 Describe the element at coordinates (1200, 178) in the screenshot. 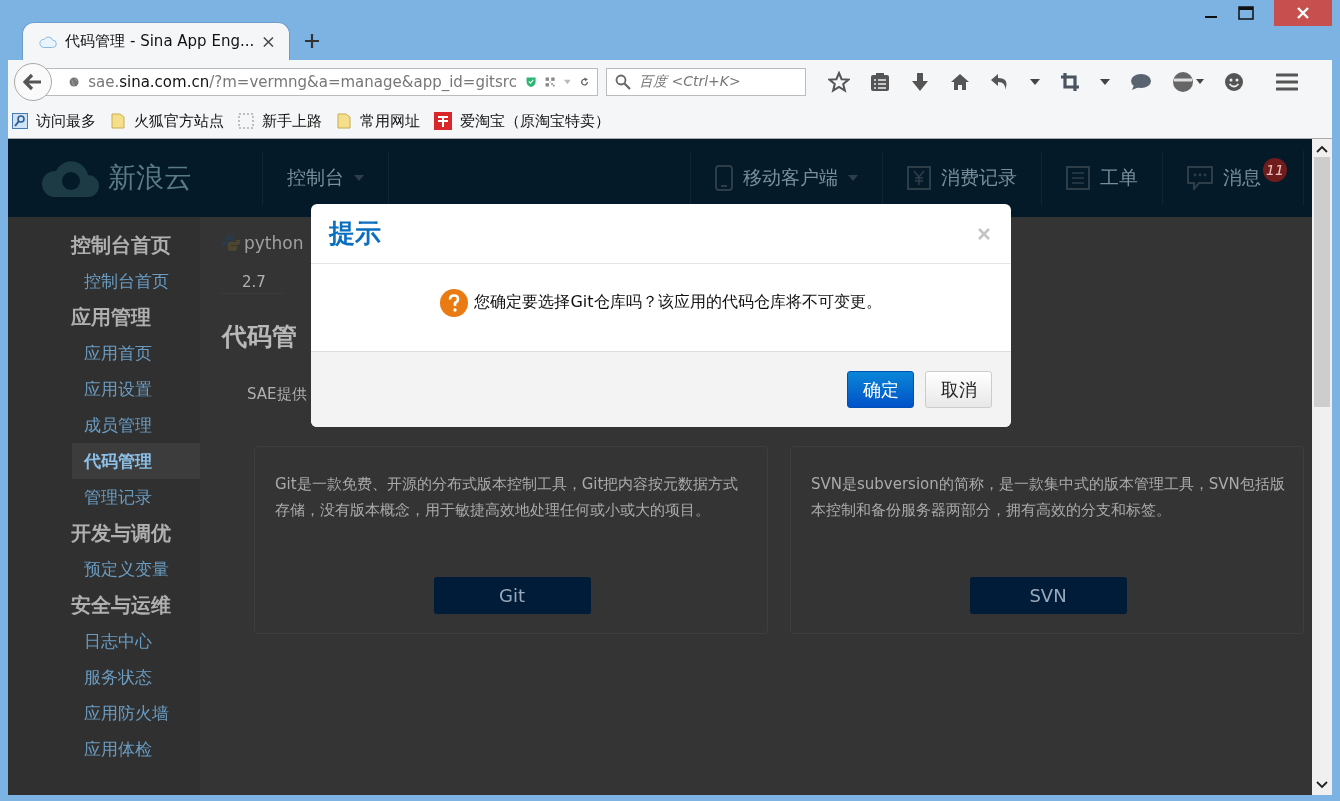

I see `chat-bubble-icon` at that location.